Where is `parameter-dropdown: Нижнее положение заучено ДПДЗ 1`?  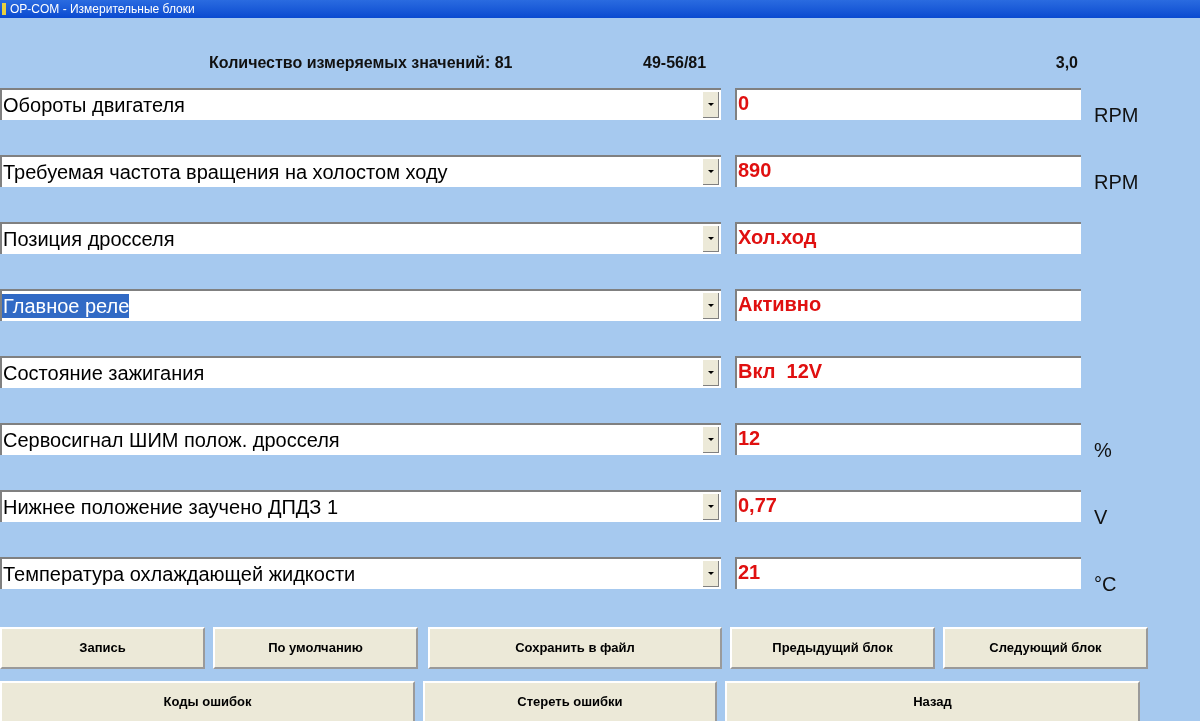 parameter-dropdown: Нижнее положение заучено ДПДЗ 1 is located at coordinates (360, 506).